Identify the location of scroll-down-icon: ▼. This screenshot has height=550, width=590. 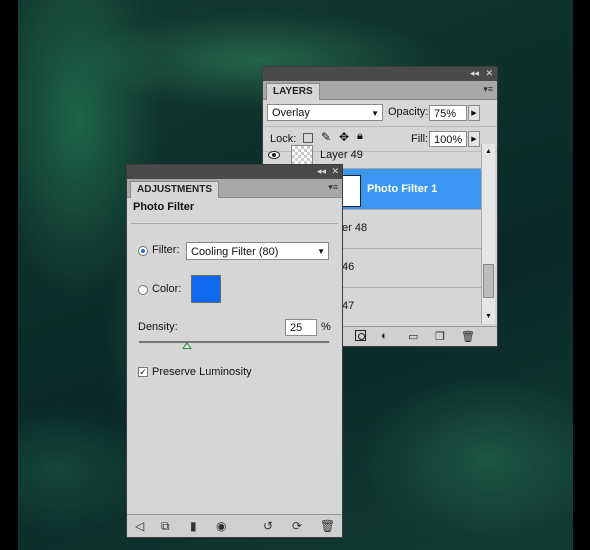
(488, 316).